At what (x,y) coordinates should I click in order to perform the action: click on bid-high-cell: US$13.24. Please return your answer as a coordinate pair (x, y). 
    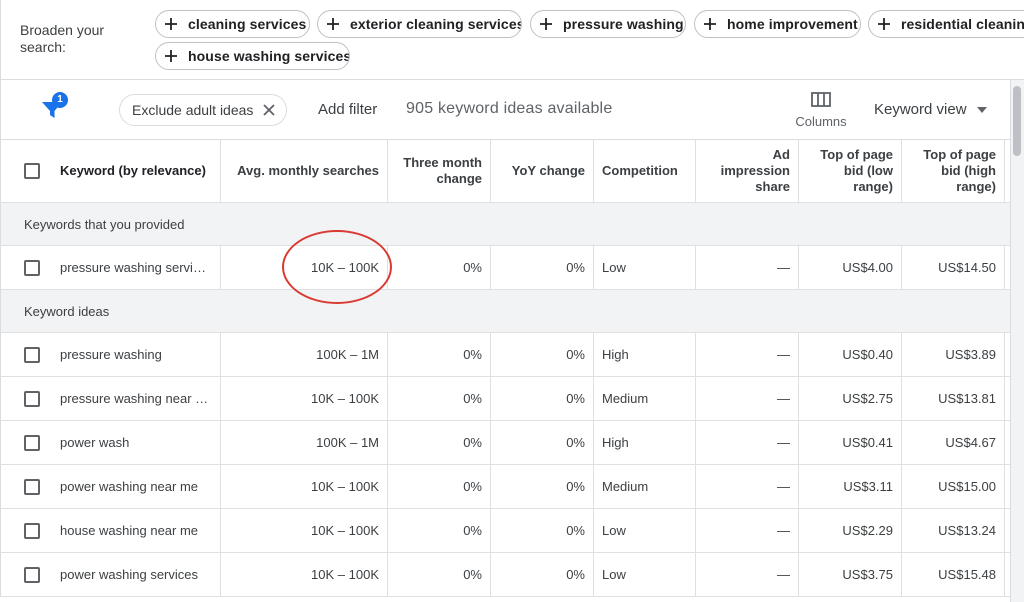
    Looking at the image, I should click on (953, 530).